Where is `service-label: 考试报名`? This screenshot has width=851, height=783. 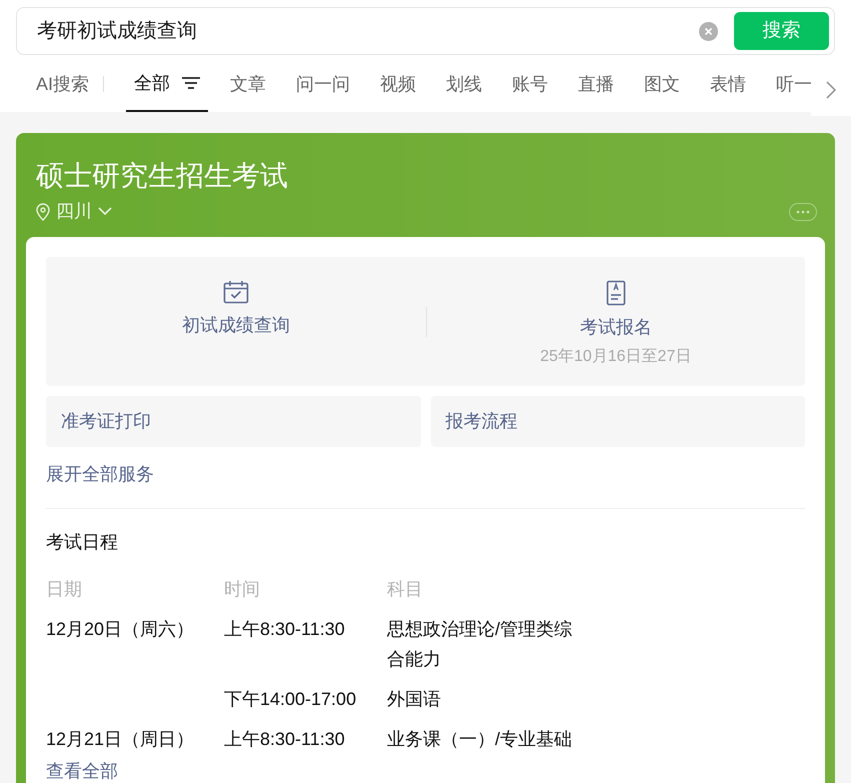
service-label: 考试报名 is located at coordinates (616, 327).